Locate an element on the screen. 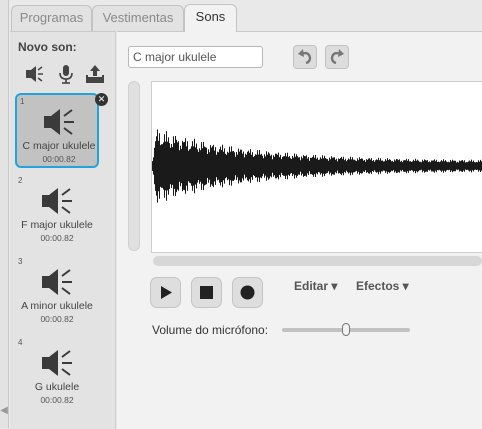 The image size is (482, 429). sound-item-number: 3 is located at coordinates (20, 261).